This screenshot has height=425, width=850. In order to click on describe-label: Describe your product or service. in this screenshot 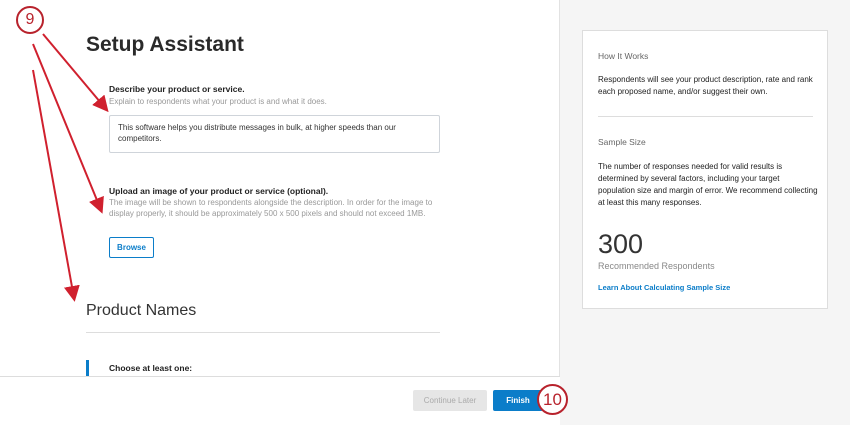, I will do `click(177, 89)`.